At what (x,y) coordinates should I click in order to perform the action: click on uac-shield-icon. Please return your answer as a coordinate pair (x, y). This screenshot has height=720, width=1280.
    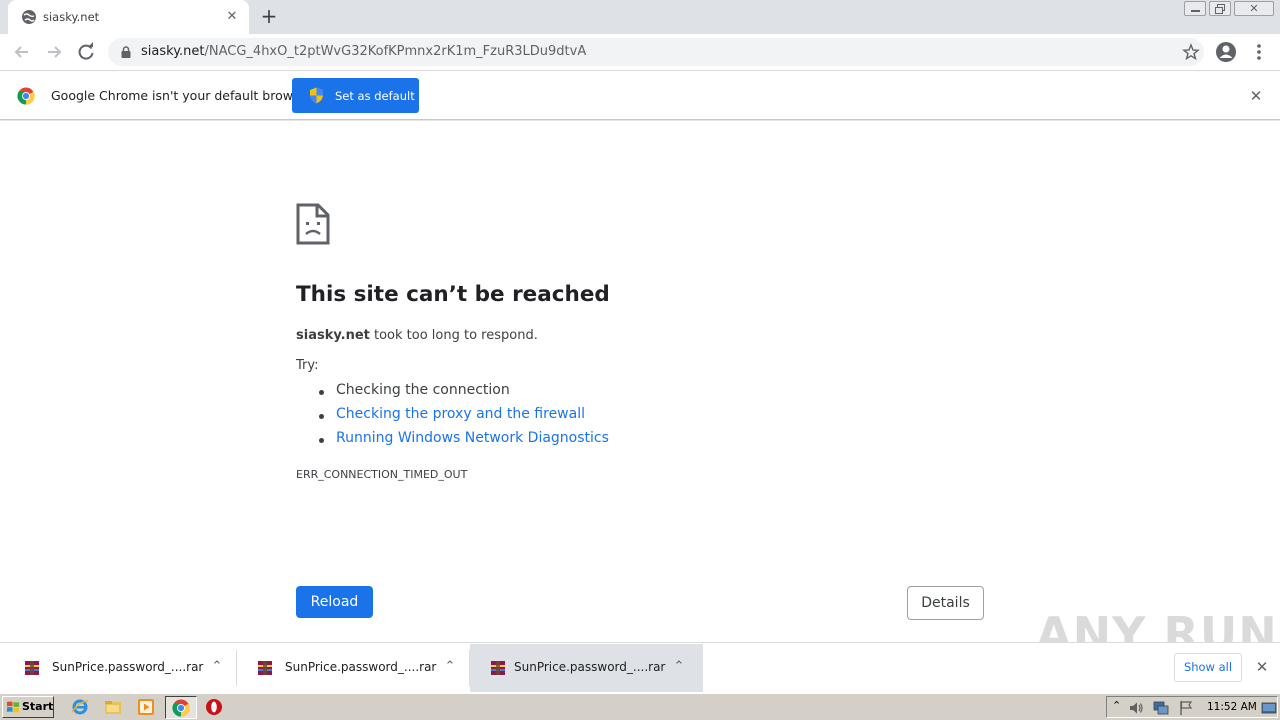
    Looking at the image, I should click on (316, 95).